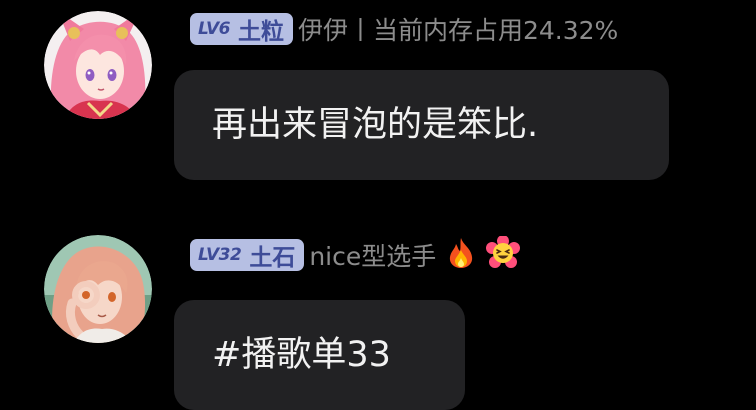 The image size is (756, 410). What do you see at coordinates (220, 255) in the screenshot?
I see `badge-level: LV32` at bounding box center [220, 255].